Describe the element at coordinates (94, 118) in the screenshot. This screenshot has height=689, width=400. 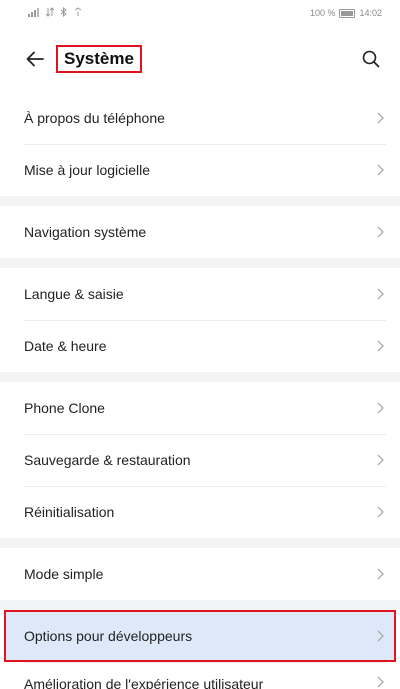
I see `menu-item-label: À propos du téléphone` at that location.